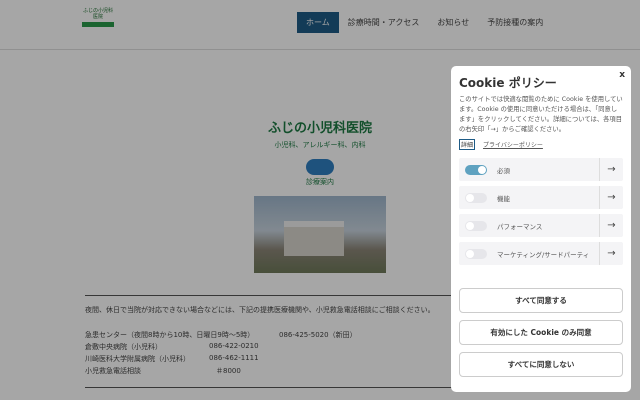 This screenshot has width=640, height=400. Describe the element at coordinates (476, 253) in the screenshot. I see `toggle-marketing` at that location.